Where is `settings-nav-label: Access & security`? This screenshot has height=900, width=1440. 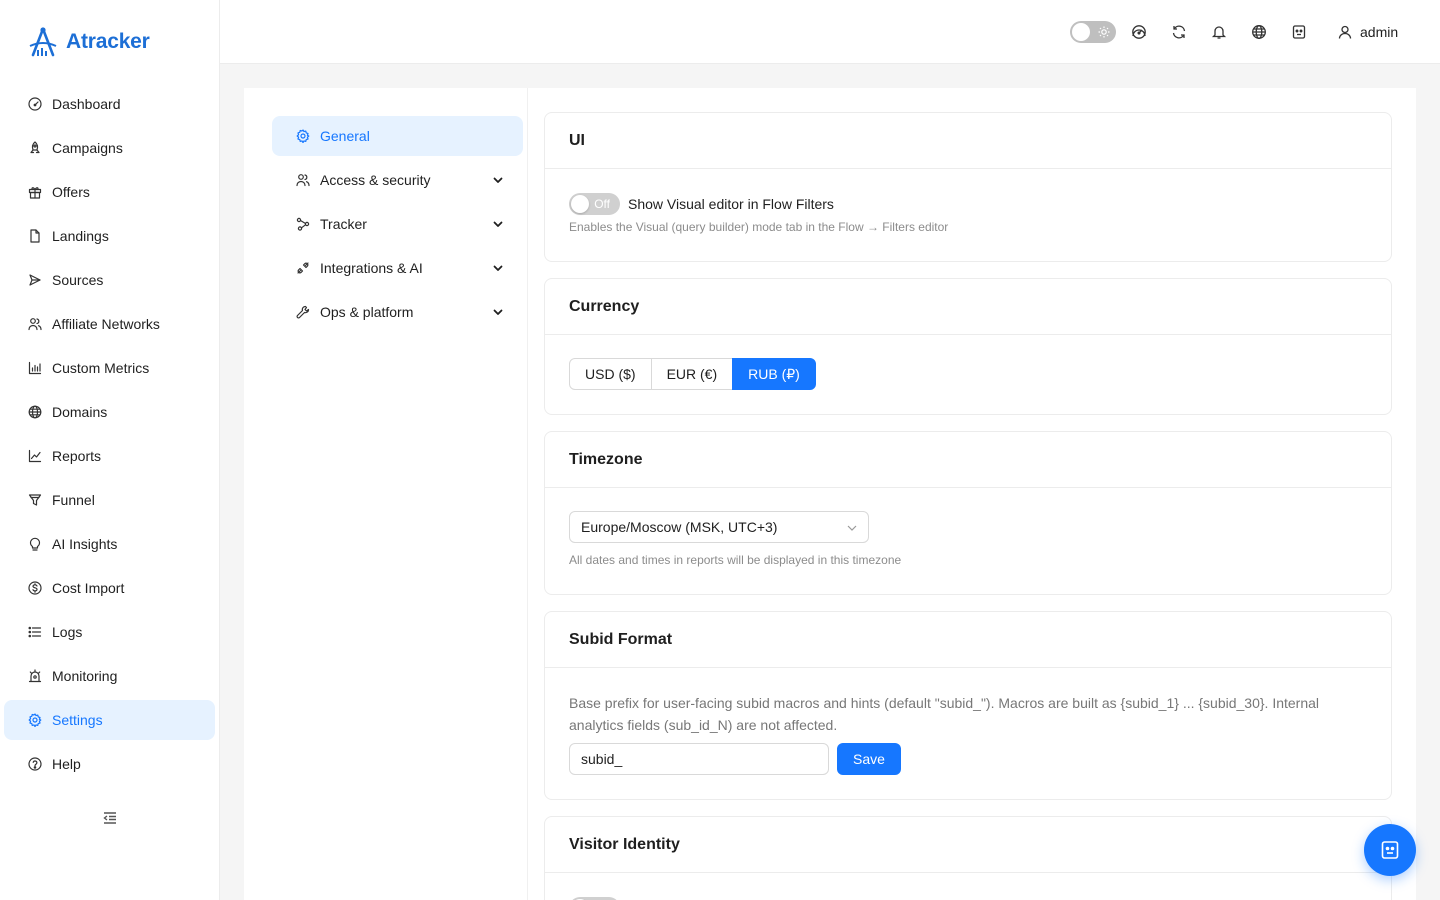
settings-nav-label: Access & security is located at coordinates (375, 180).